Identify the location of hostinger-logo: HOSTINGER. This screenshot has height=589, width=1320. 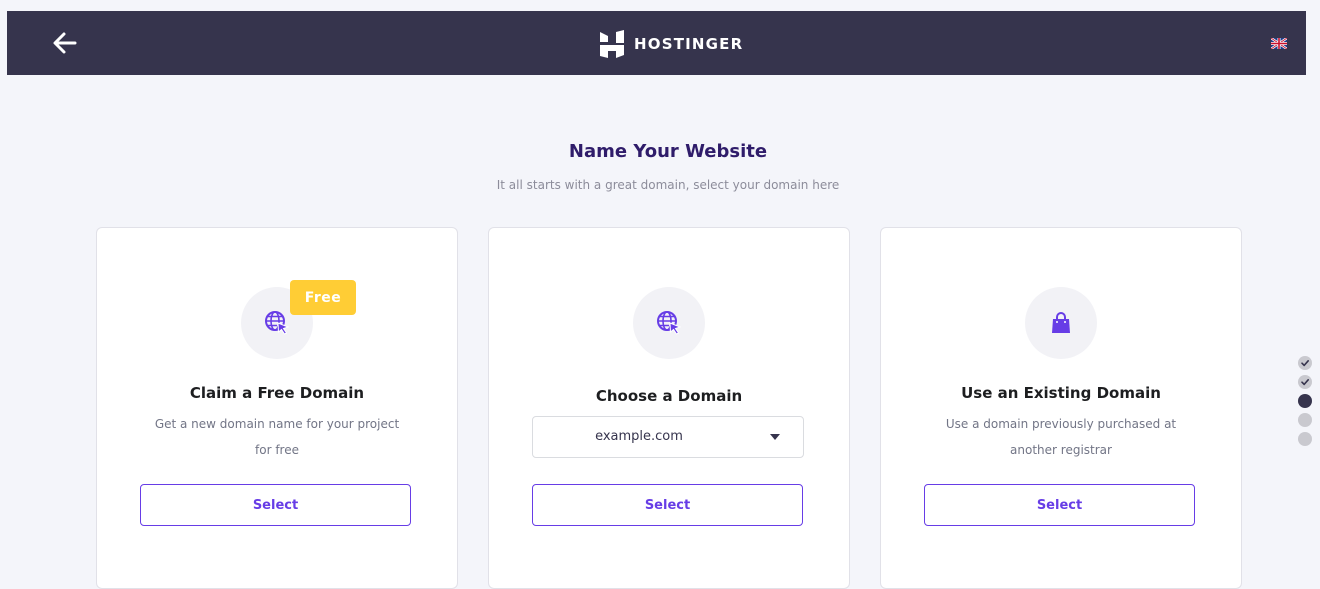
(671, 44).